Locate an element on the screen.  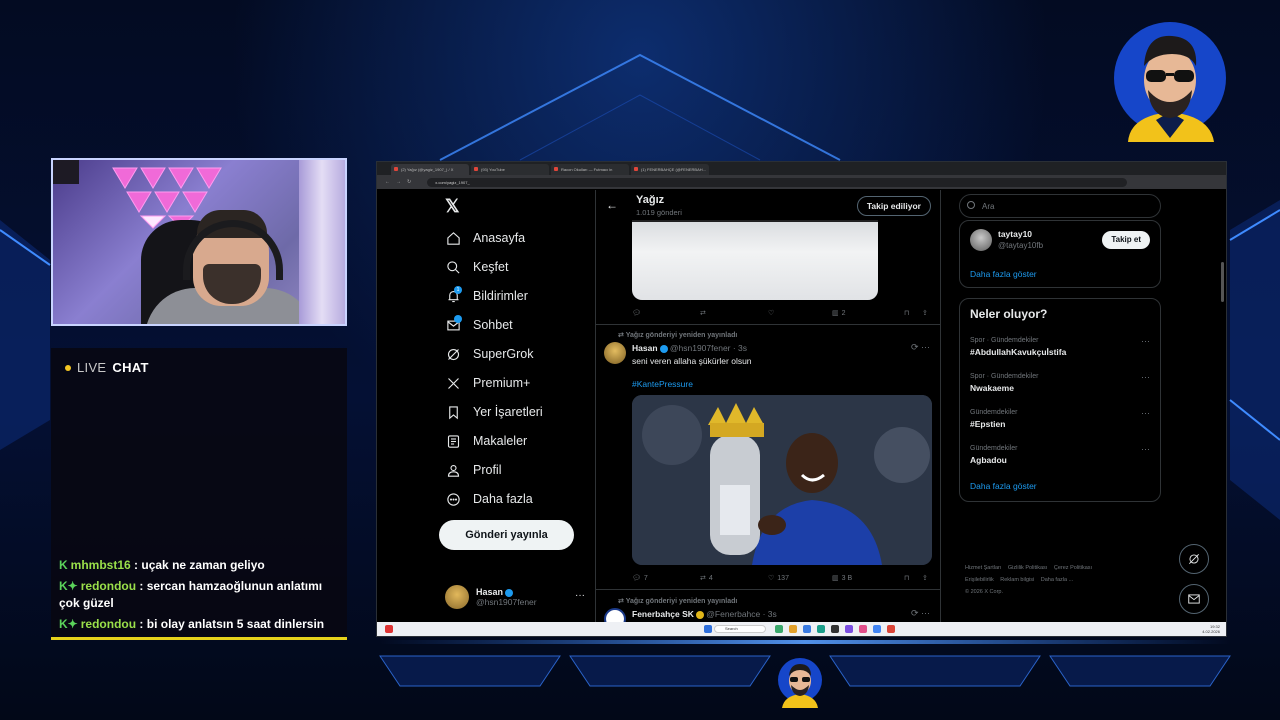
tweet-author: Hasan @hsn1907fener · 3s is located at coordinates (689, 348).